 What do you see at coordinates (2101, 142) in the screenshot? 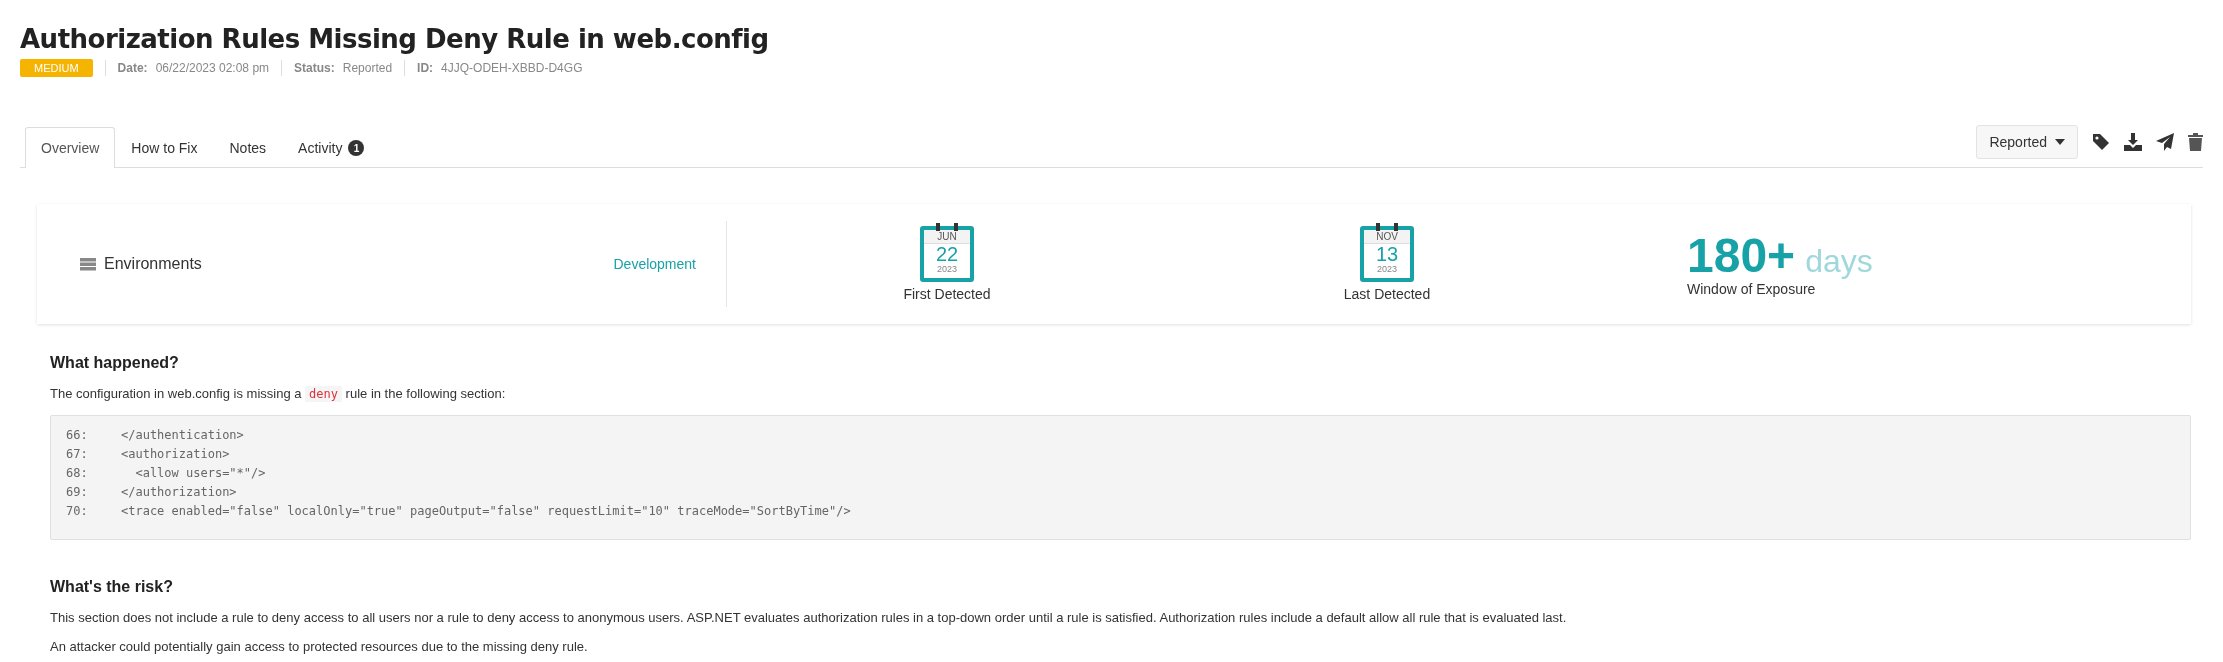
I see `tag-icon` at bounding box center [2101, 142].